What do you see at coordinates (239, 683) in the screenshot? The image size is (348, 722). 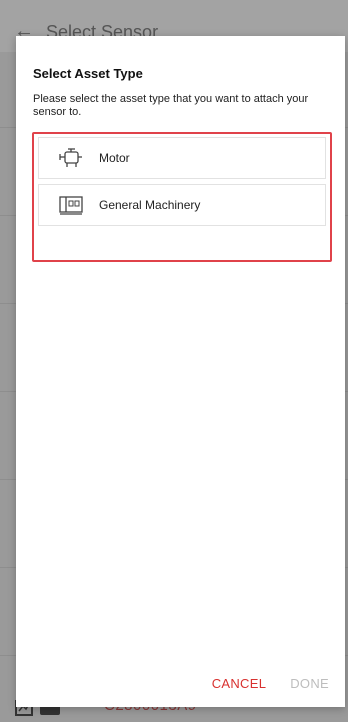 I see `cancel-button: CANCEL` at bounding box center [239, 683].